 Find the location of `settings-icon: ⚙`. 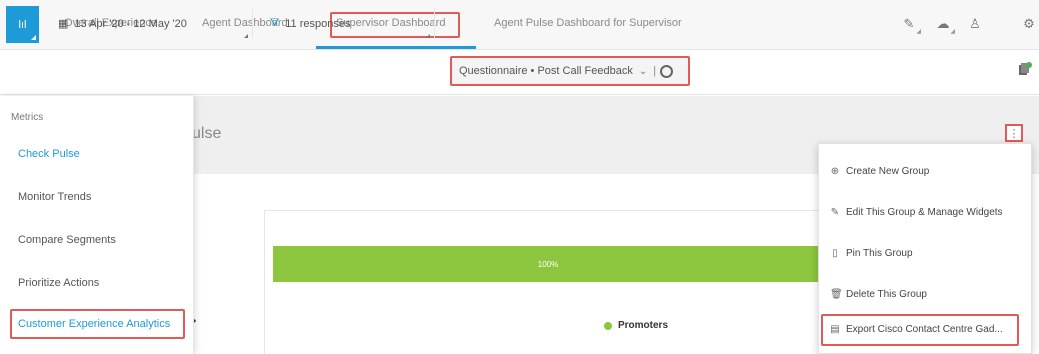

settings-icon: ⚙ is located at coordinates (1029, 24).